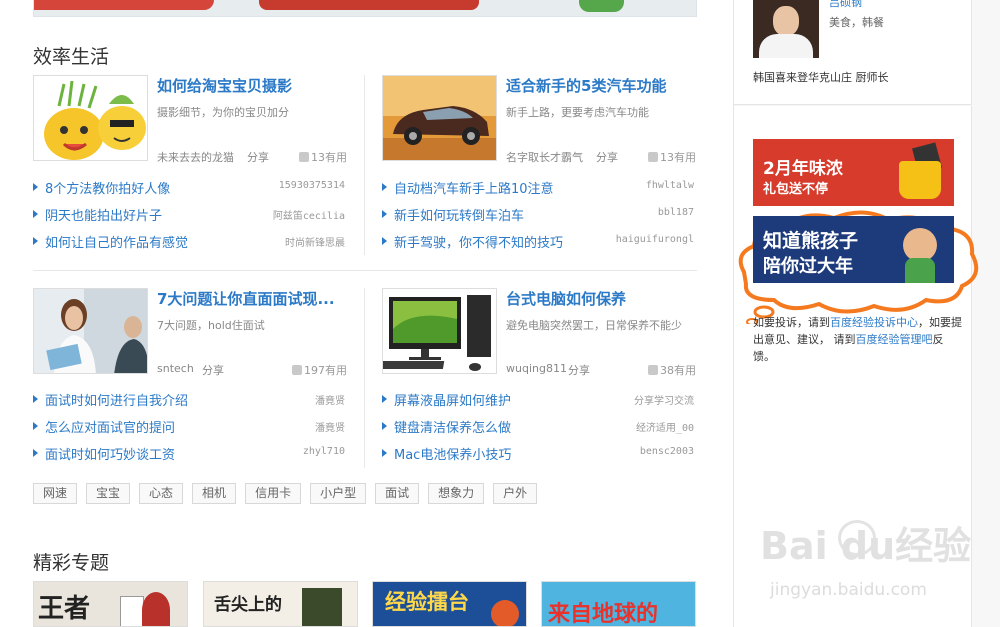  I want to click on expert-profile-box: 吕硕钢 美食，韩餐 韩国喜来登华克山庄 厨师长, so click(853, 52).